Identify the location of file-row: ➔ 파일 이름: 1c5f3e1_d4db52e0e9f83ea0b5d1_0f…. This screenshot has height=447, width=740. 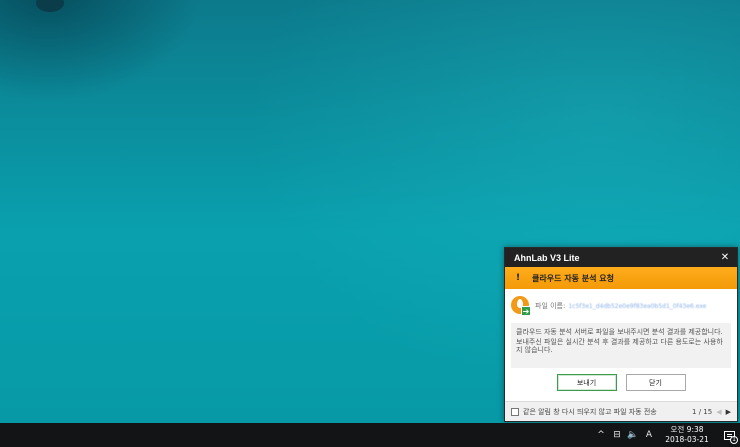
(621, 306).